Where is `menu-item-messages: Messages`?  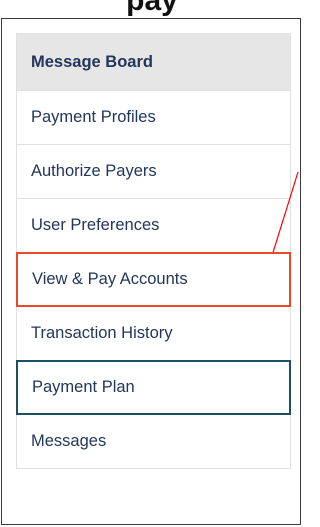 menu-item-messages: Messages is located at coordinates (153, 441).